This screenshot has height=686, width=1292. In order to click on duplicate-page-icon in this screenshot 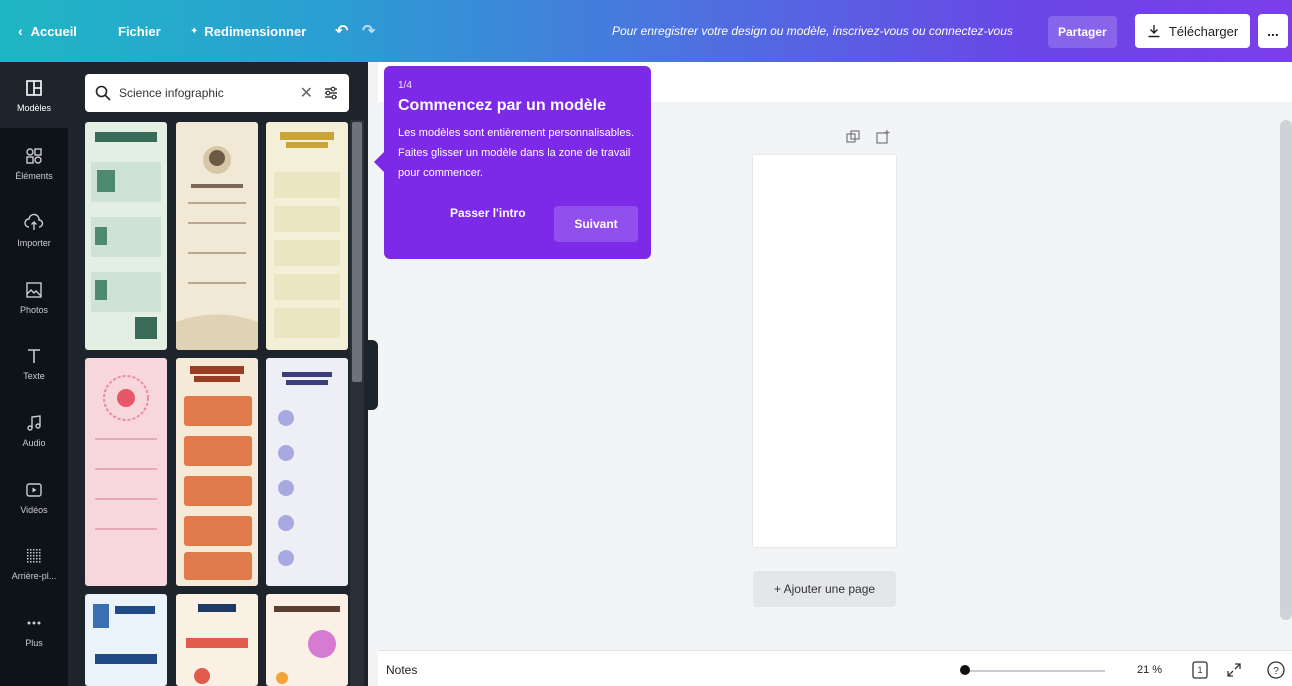, I will do `click(853, 137)`.